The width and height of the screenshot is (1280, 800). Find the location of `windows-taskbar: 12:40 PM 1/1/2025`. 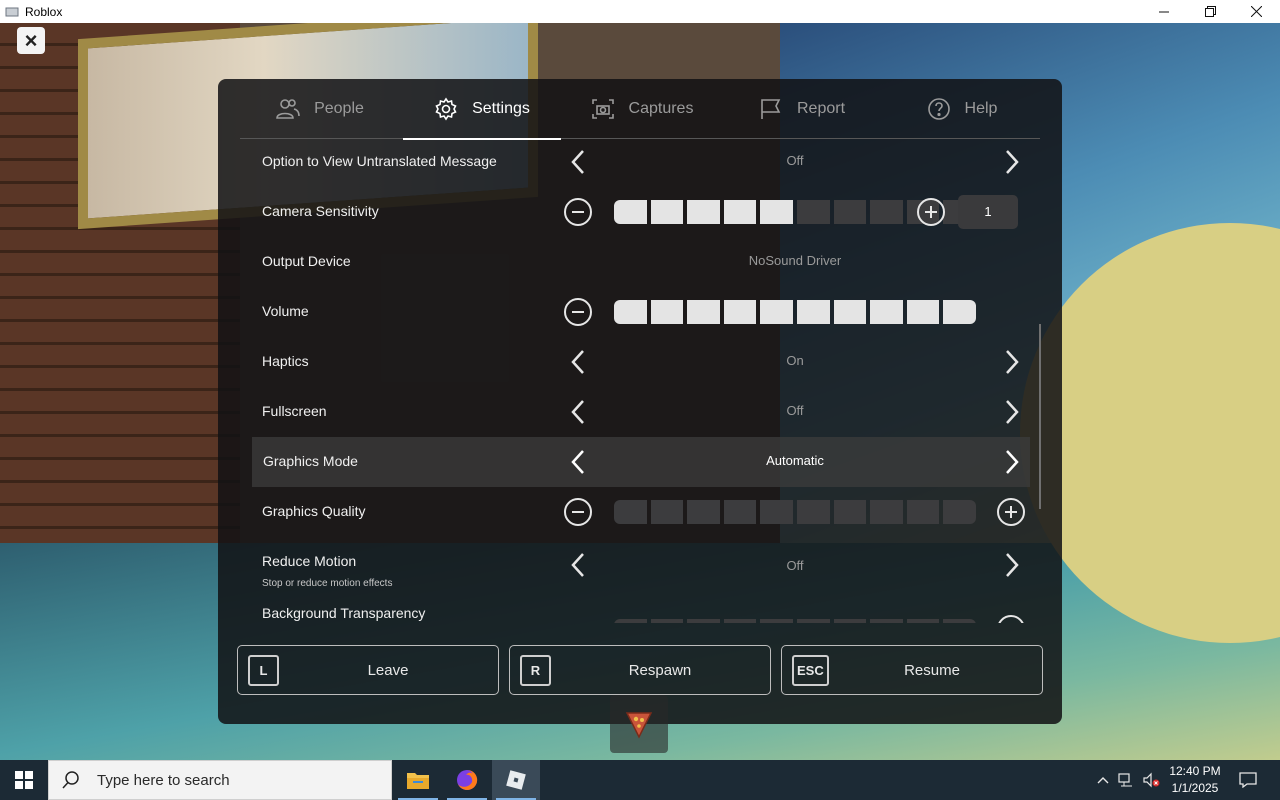

windows-taskbar: 12:40 PM 1/1/2025 is located at coordinates (640, 780).